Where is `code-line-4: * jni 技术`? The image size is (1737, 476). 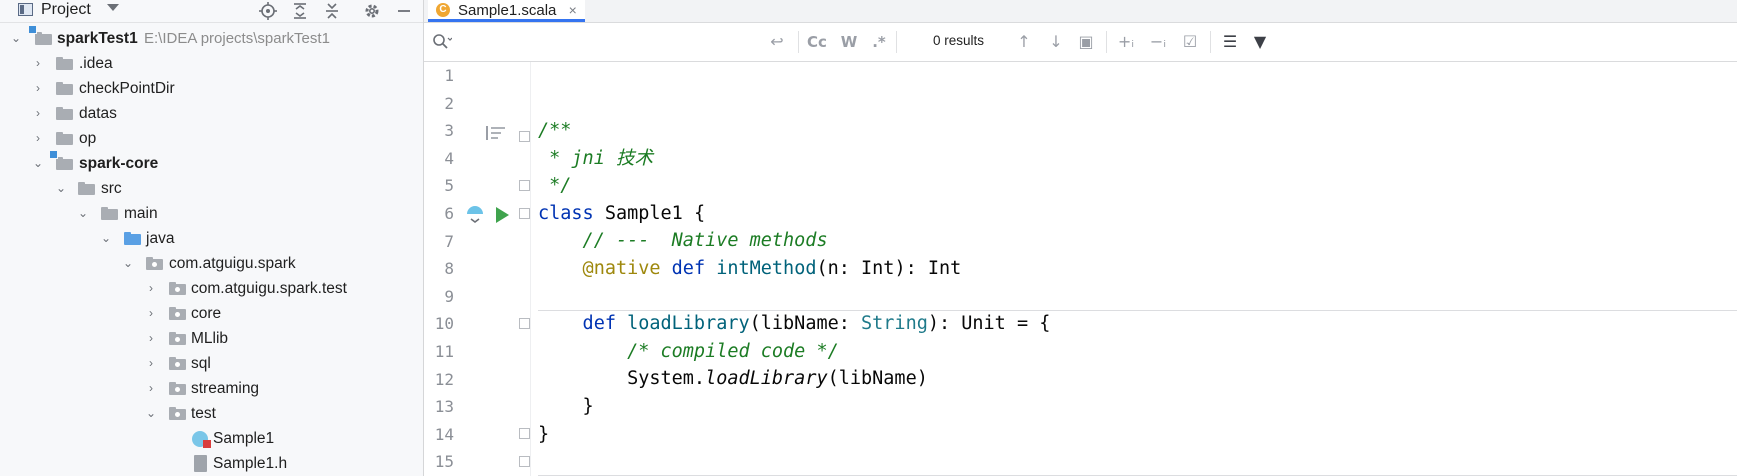
code-line-4: * jni 技术 is located at coordinates (595, 158).